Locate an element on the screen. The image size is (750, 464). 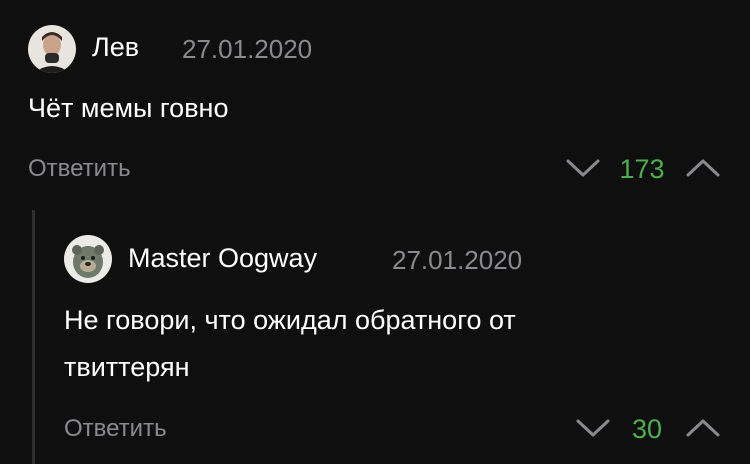
comment-text: Чёт мемы говно is located at coordinates (128, 108).